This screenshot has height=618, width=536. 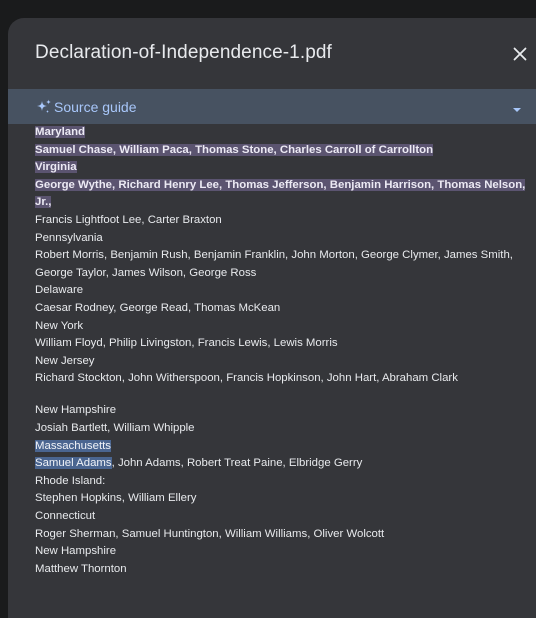 What do you see at coordinates (95, 107) in the screenshot?
I see `source-guide-label: Source guide` at bounding box center [95, 107].